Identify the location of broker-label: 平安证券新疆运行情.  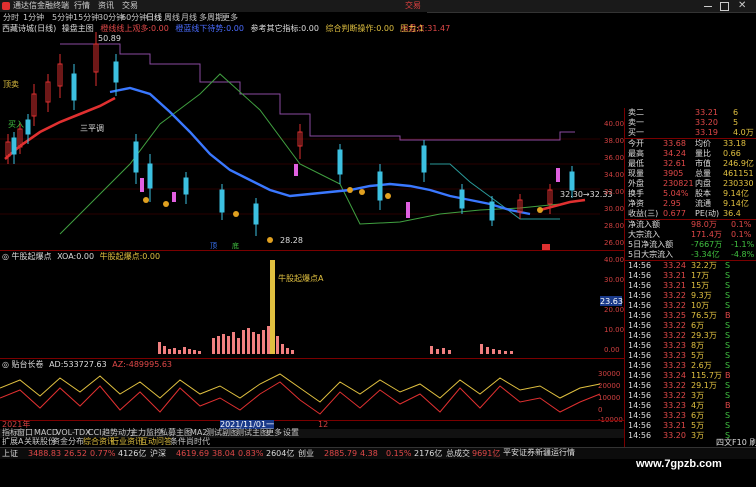
(539, 452).